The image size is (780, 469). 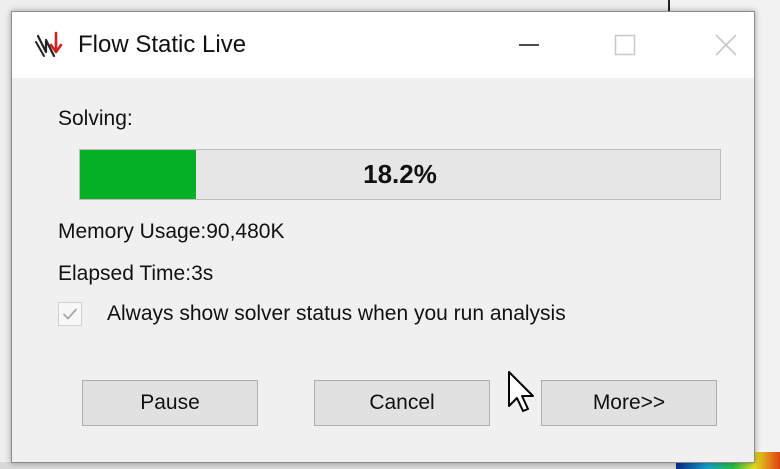 I want to click on progress-percent-text: 18.2%, so click(x=400, y=174).